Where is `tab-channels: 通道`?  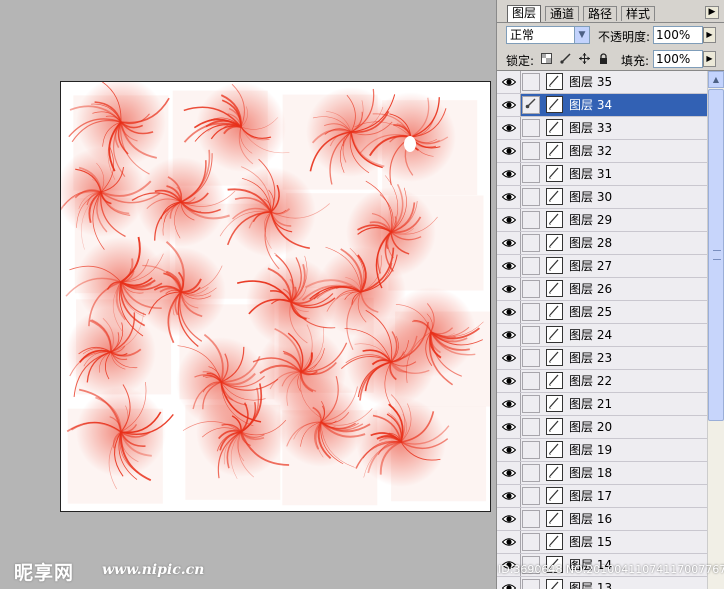 tab-channels: 通道 is located at coordinates (562, 13).